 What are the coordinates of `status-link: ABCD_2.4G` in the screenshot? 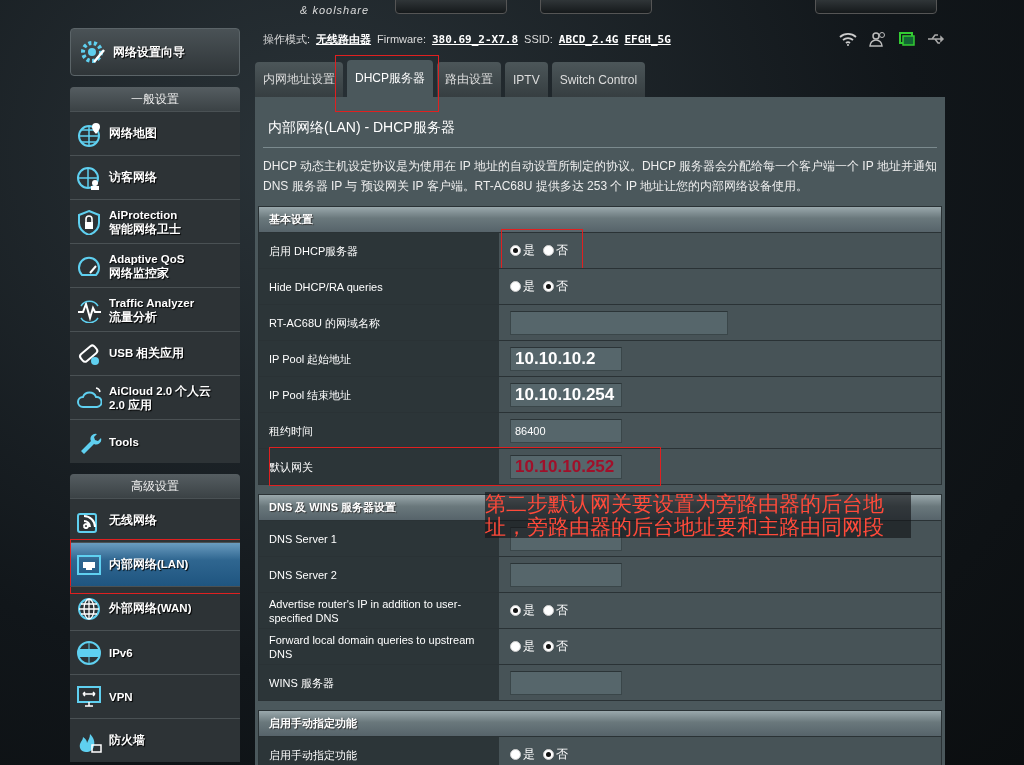 It's located at (588, 39).